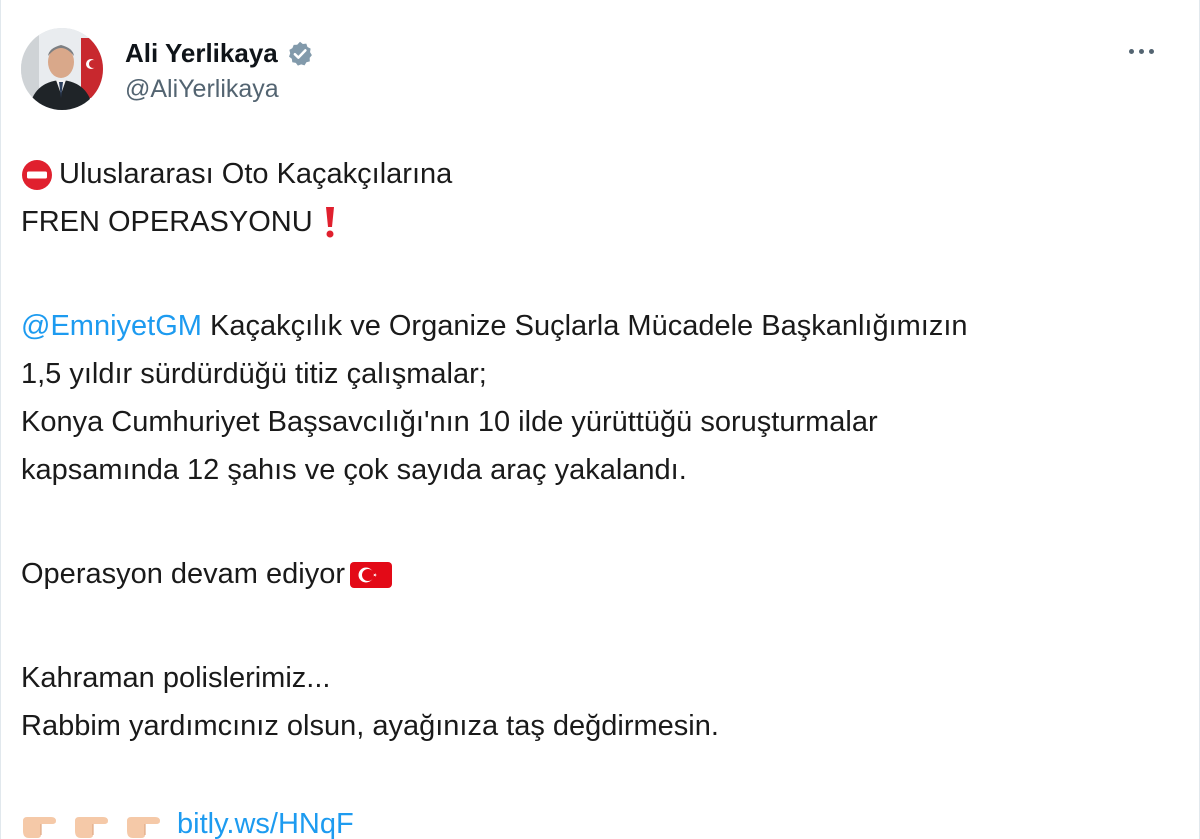 This screenshot has width=1200, height=839. I want to click on author-info: Ali Yerlikaya @AliYerlikaya, so click(219, 69).